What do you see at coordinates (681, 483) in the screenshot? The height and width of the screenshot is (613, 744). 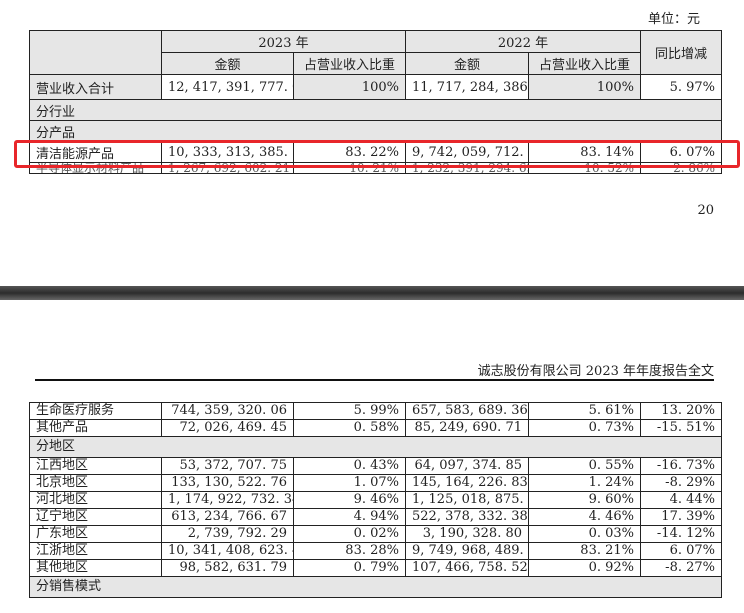 I see `yoy-change: -8. 29%` at bounding box center [681, 483].